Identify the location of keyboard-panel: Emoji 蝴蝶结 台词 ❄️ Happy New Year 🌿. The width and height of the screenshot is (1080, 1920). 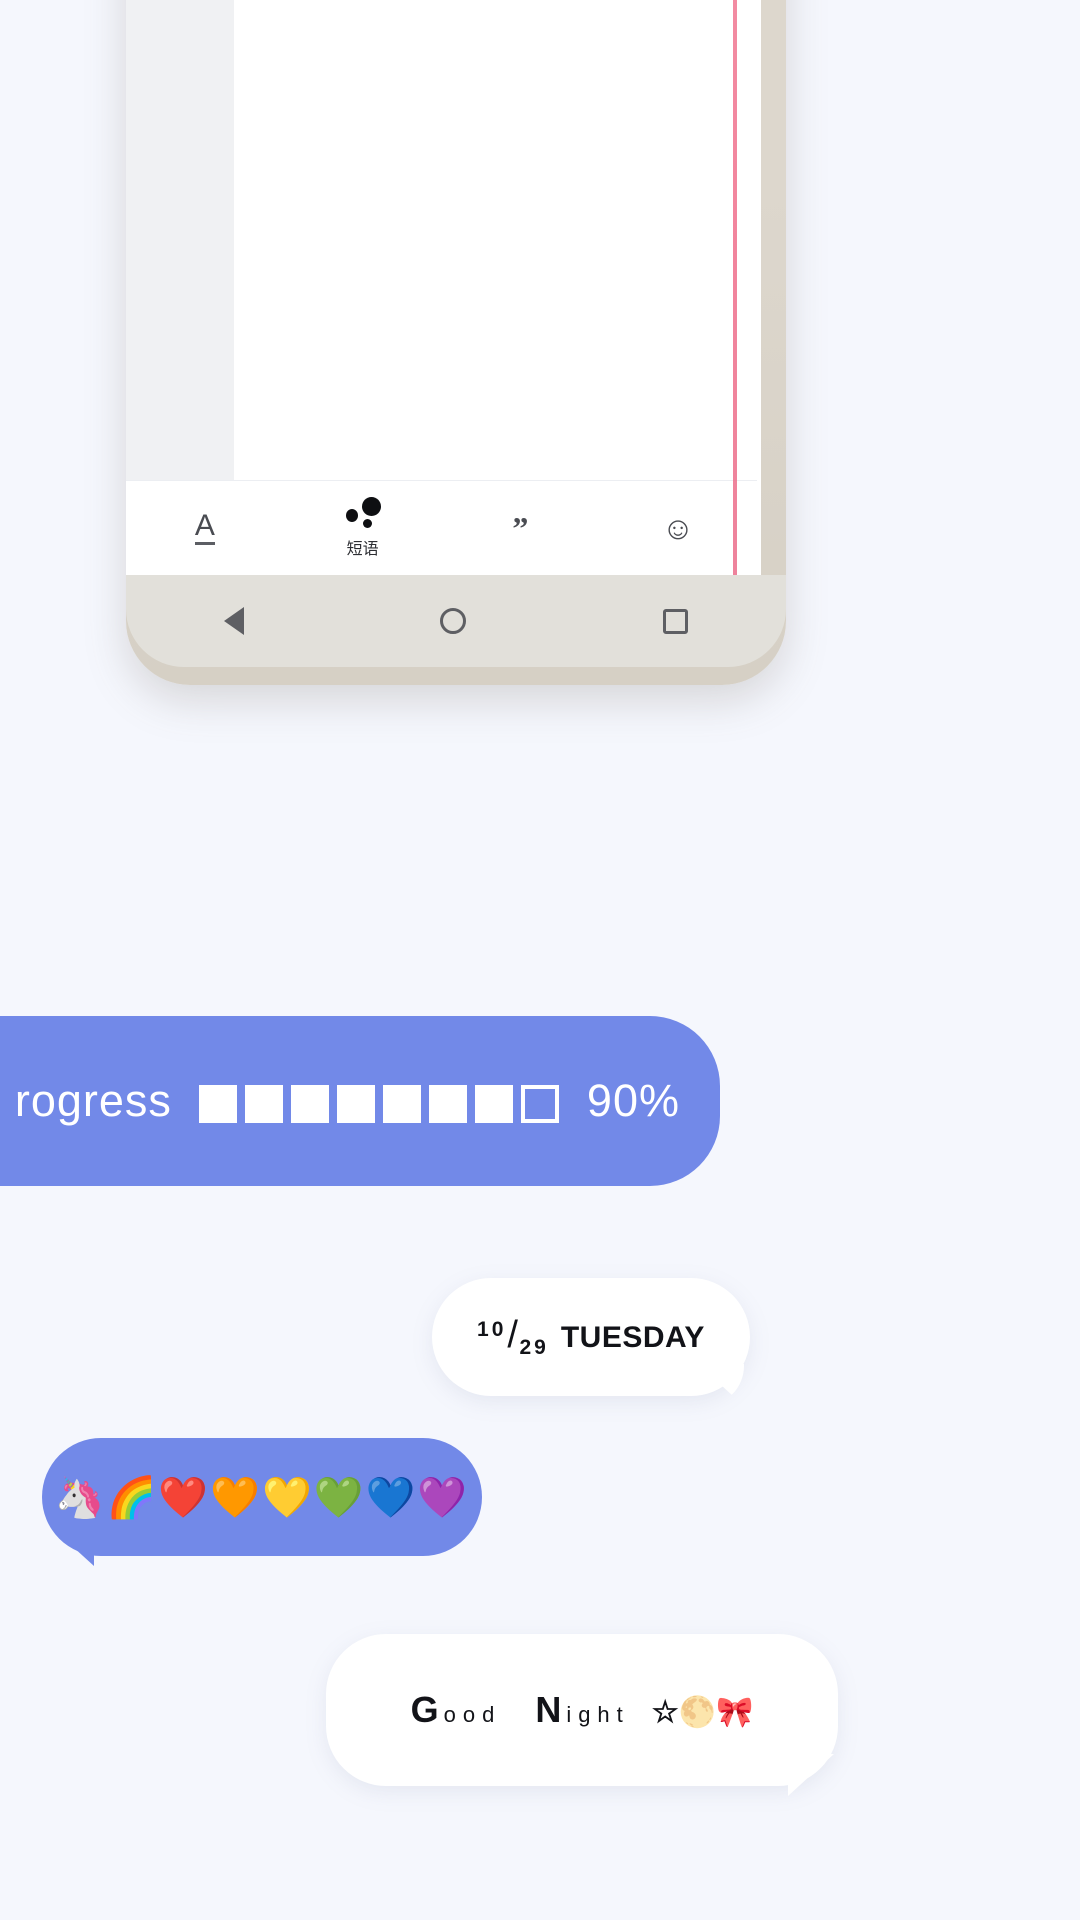
(441, 240).